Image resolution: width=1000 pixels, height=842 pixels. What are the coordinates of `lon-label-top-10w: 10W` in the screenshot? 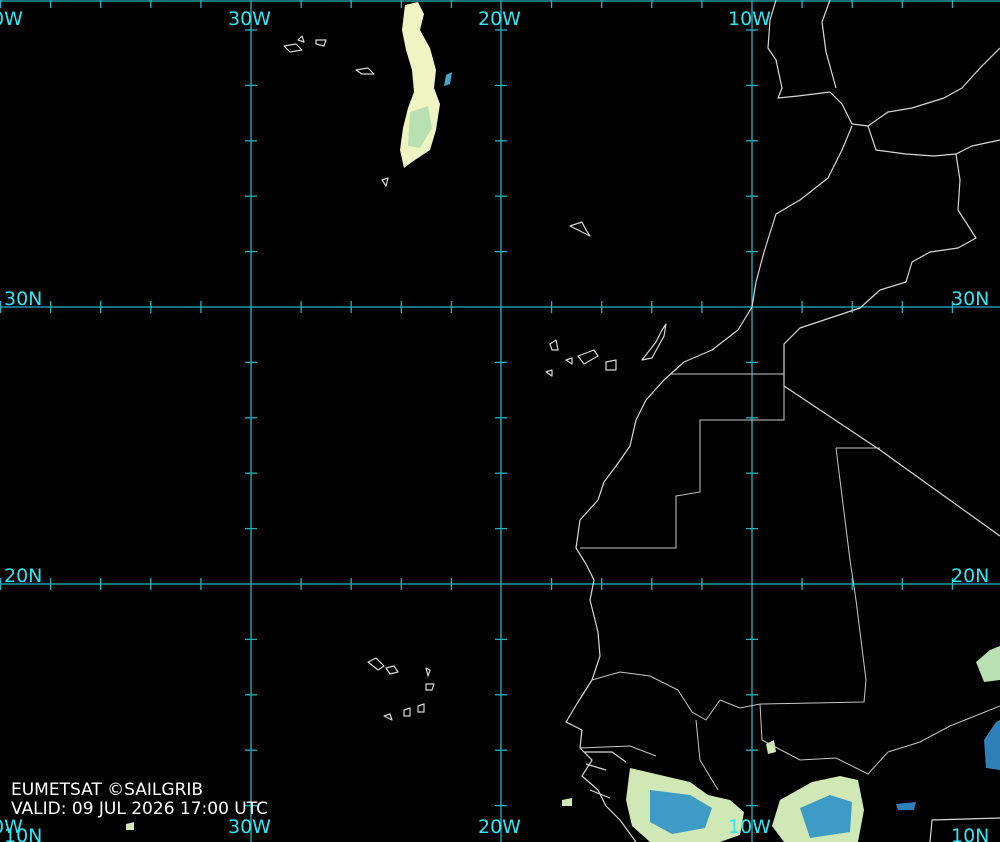 It's located at (749, 19).